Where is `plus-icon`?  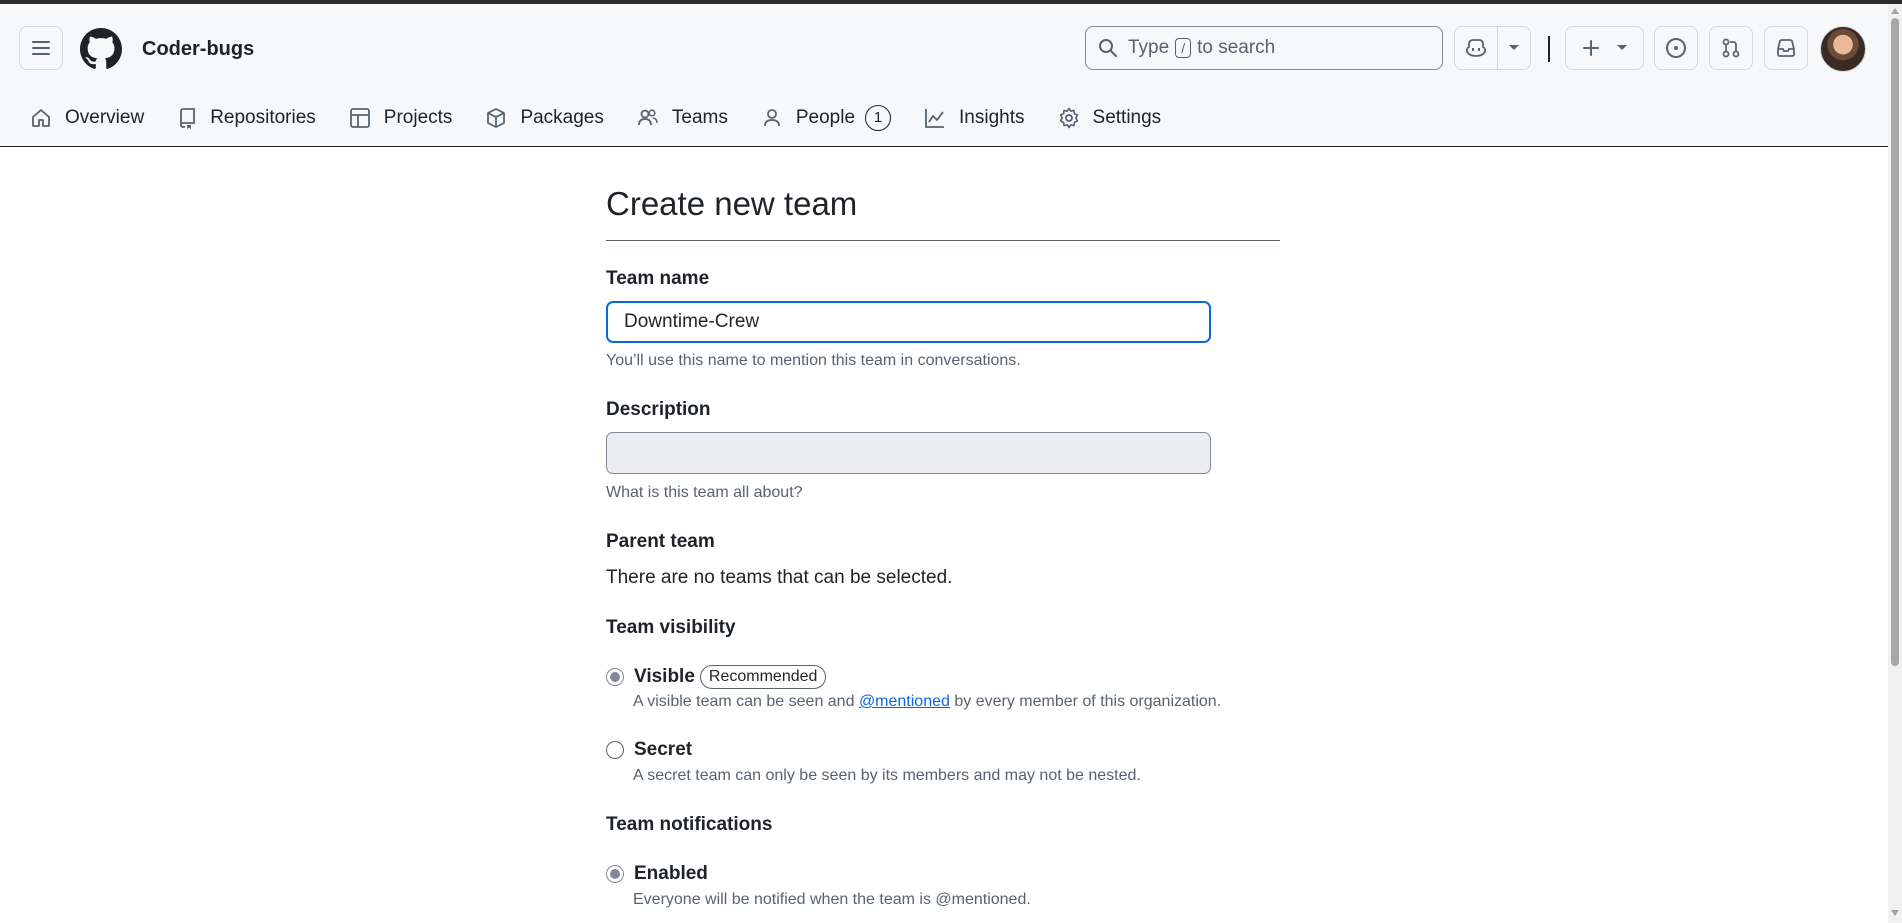
plus-icon is located at coordinates (1590, 48).